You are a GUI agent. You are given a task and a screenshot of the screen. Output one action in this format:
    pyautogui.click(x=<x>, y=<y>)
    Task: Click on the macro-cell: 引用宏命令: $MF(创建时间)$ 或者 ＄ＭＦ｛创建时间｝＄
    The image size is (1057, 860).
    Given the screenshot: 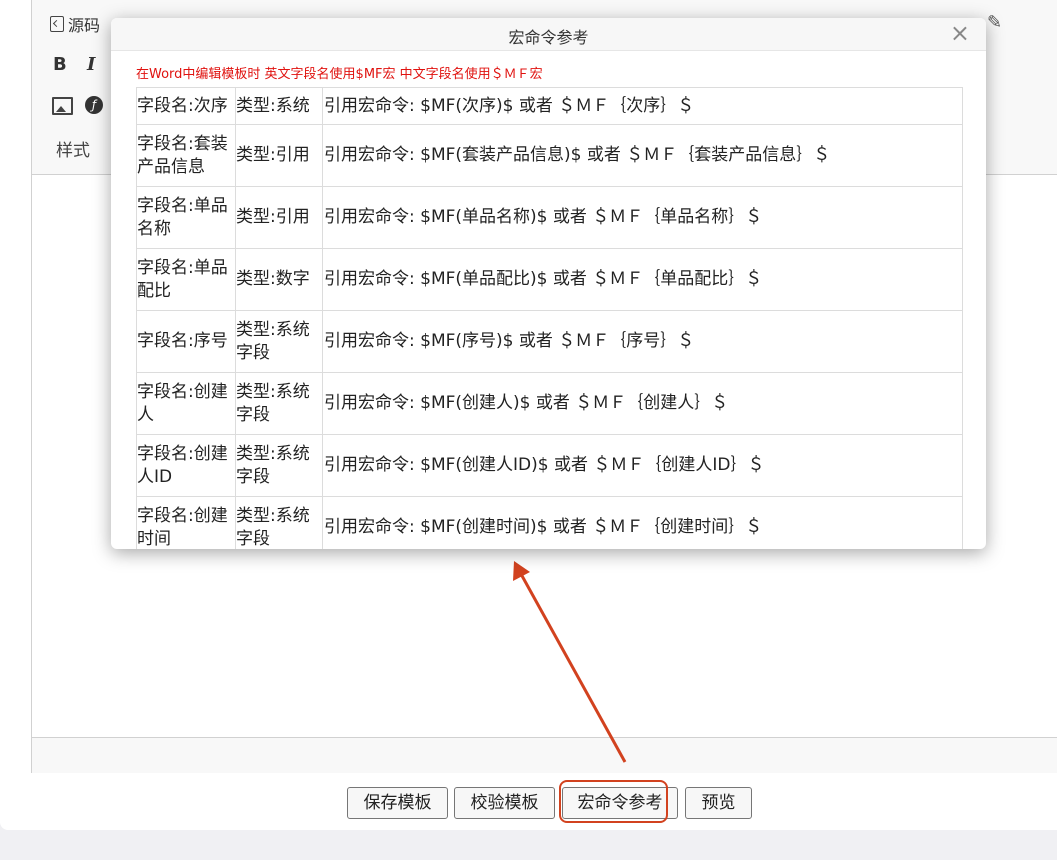 What is the action you would take?
    pyautogui.click(x=642, y=522)
    